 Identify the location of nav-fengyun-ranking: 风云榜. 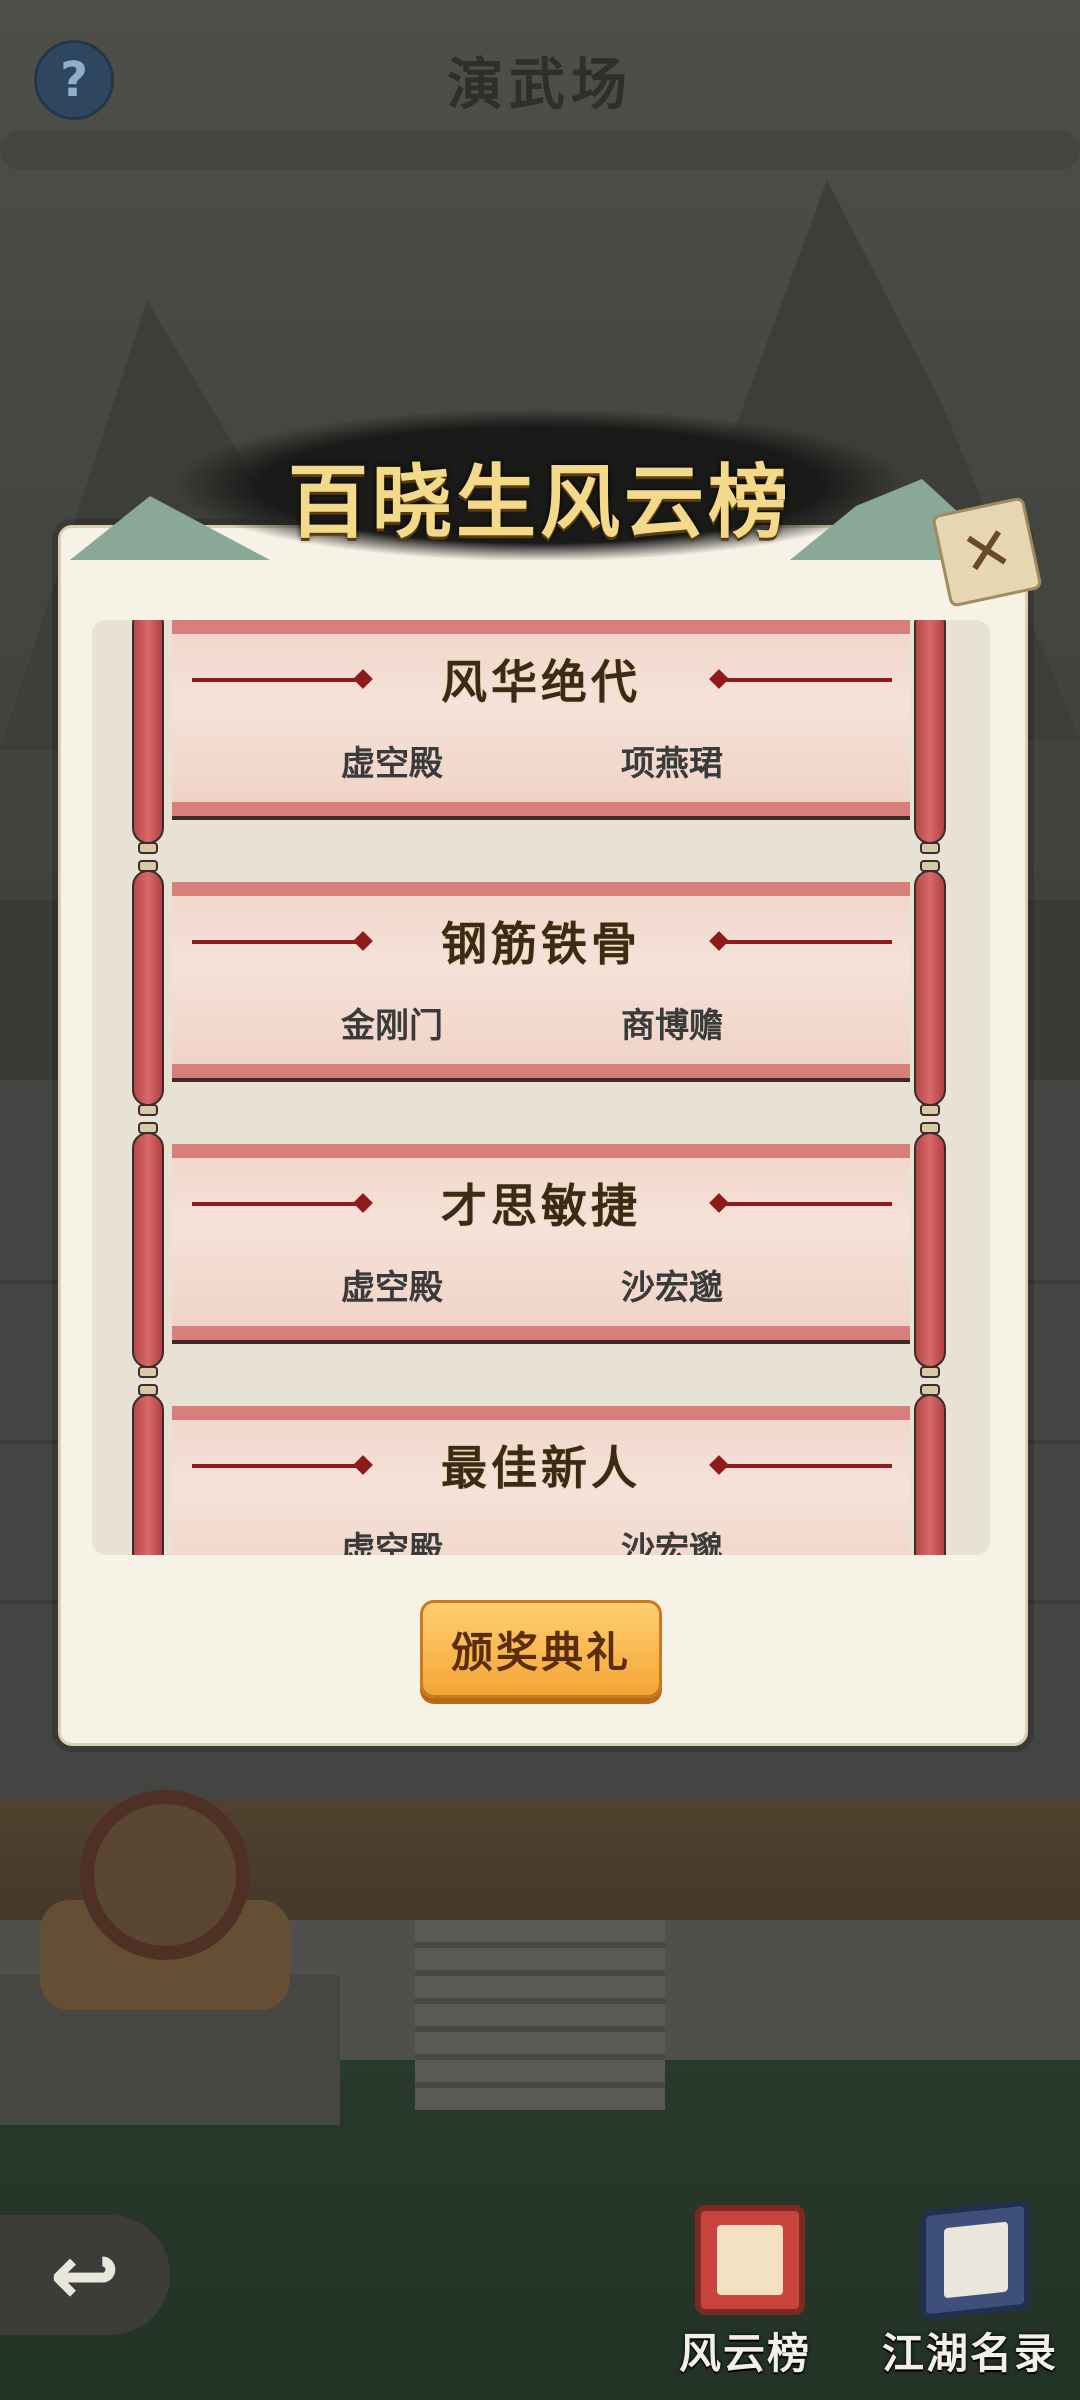
(745, 2300).